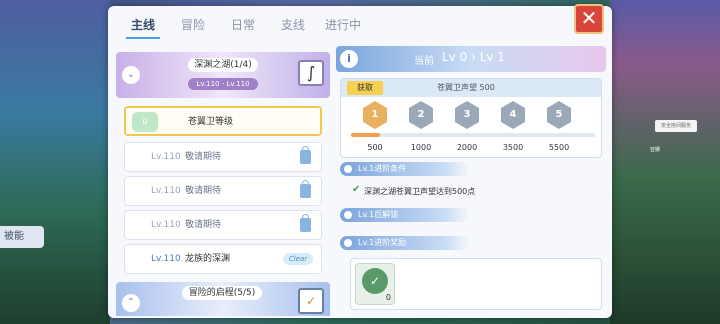 This screenshot has width=720, height=324. Describe the element at coordinates (298, 259) in the screenshot. I see `clear-badge: Clear` at that location.